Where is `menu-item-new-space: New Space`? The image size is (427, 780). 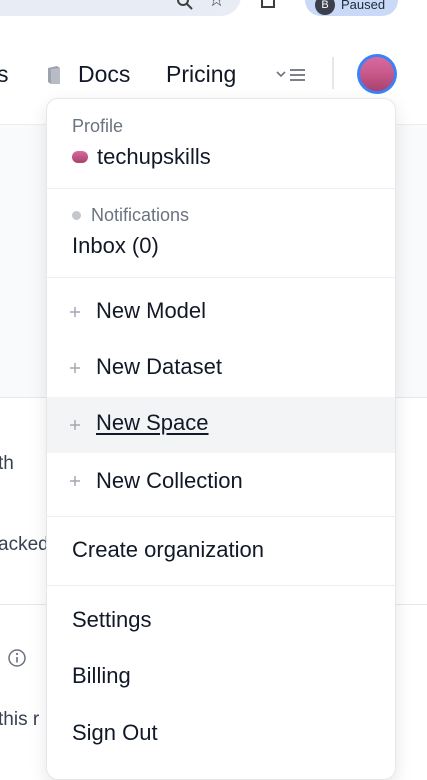 menu-item-new-space: New Space is located at coordinates (221, 425).